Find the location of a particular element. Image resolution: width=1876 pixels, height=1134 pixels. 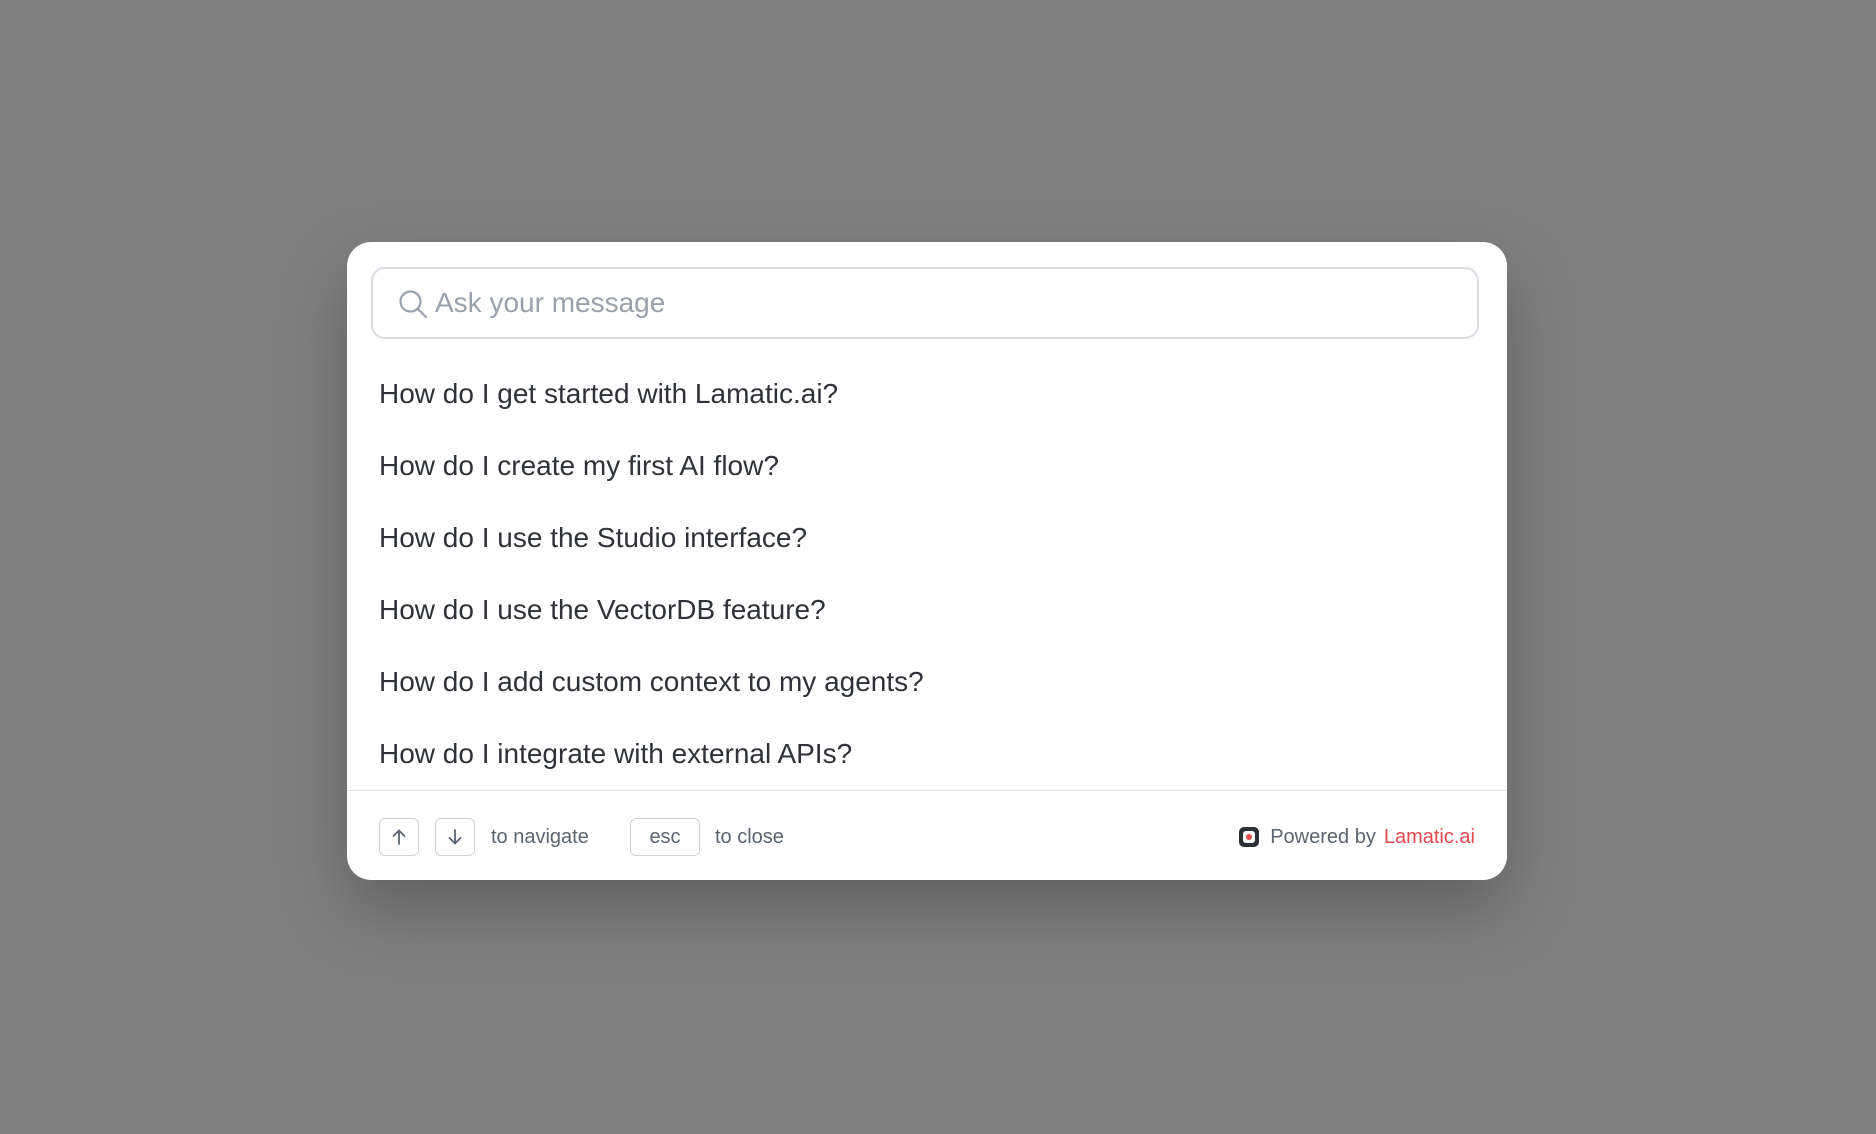

search-icon is located at coordinates (413, 304).